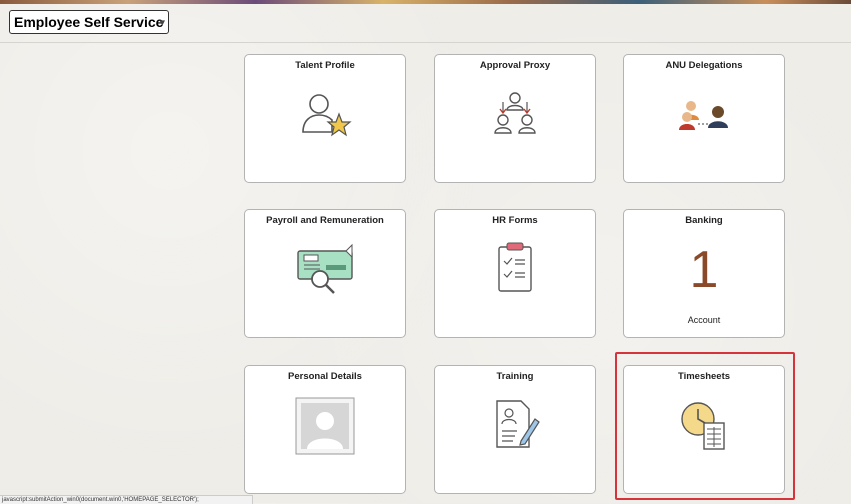 This screenshot has height=504, width=851. Describe the element at coordinates (515, 424) in the screenshot. I see `document-pencil-icon` at that location.